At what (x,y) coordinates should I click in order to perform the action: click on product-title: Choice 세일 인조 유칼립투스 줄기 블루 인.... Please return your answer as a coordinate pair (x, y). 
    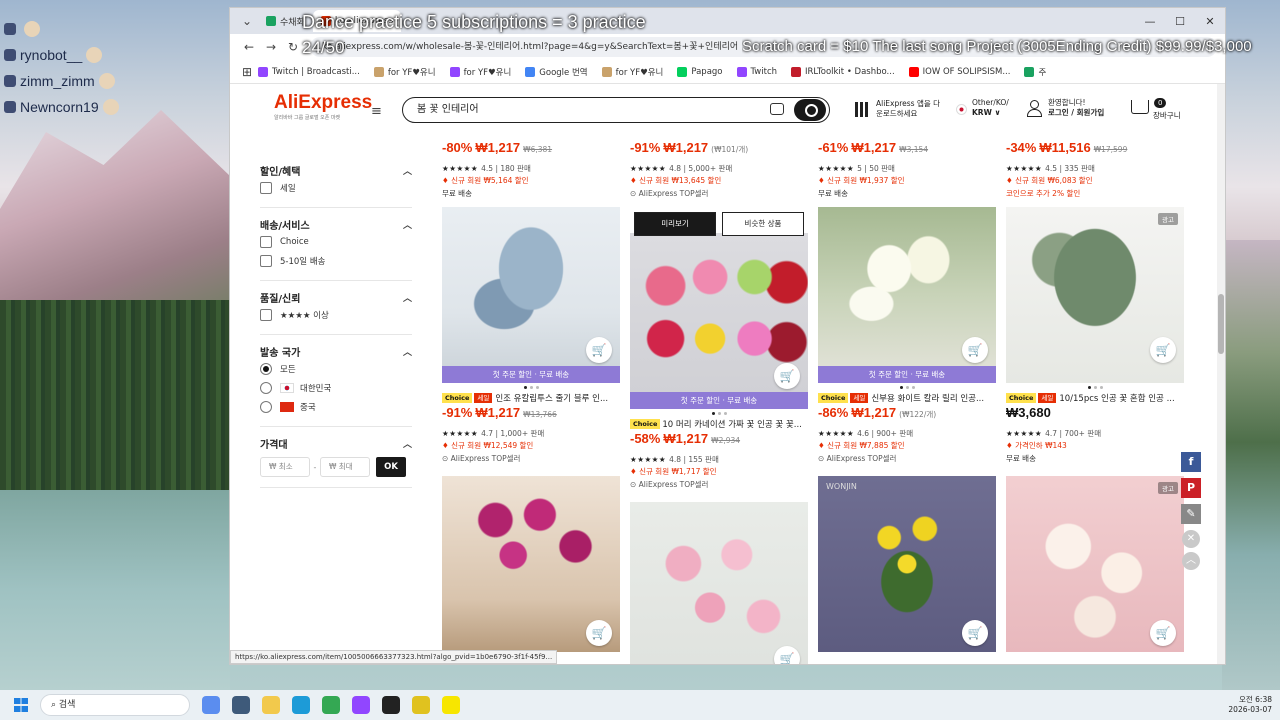
    Looking at the image, I should click on (531, 398).